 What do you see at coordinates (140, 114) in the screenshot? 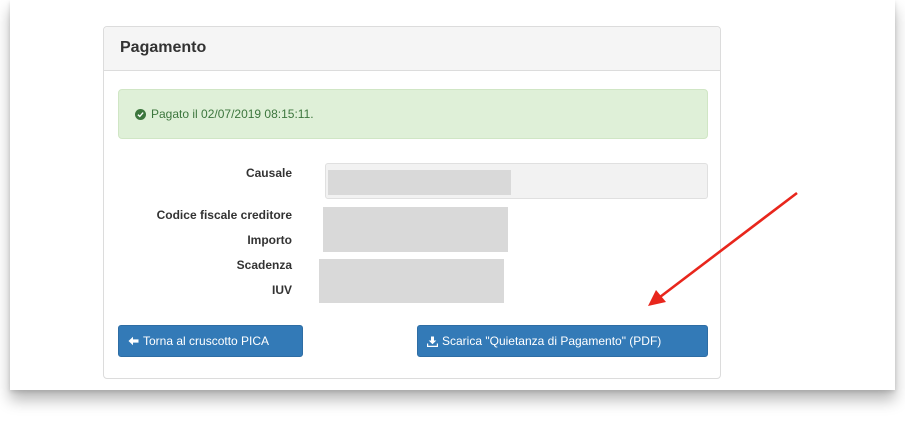
I see `check-circle-icon` at bounding box center [140, 114].